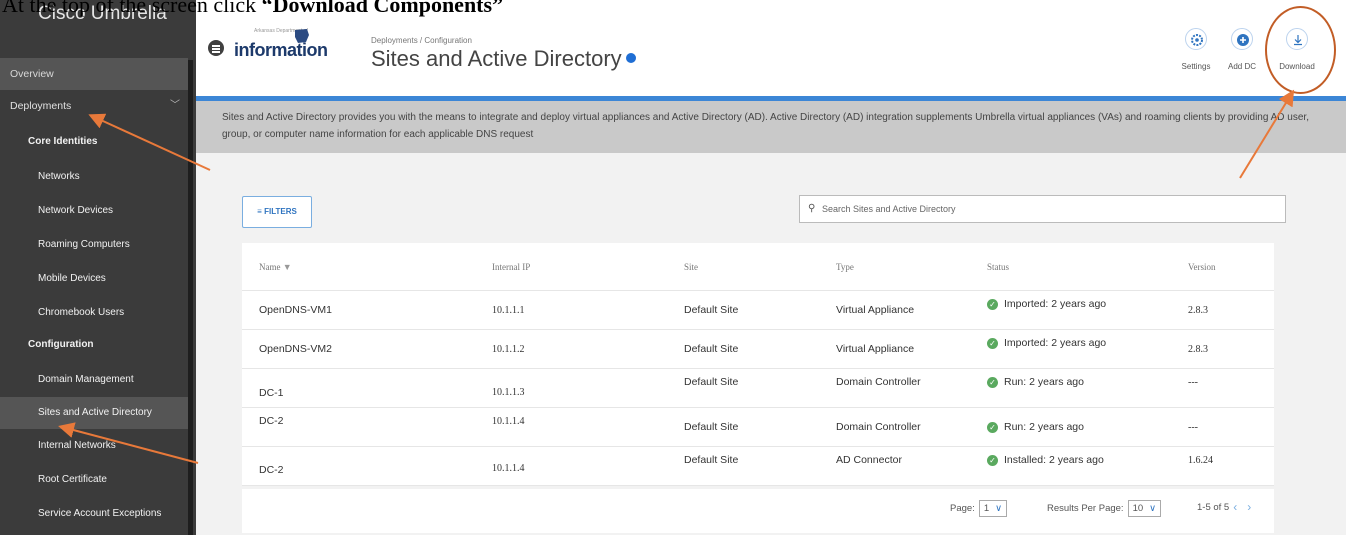 The width and height of the screenshot is (1346, 535). I want to click on cell-status: ✓ Run: 2 years ago, so click(1035, 382).